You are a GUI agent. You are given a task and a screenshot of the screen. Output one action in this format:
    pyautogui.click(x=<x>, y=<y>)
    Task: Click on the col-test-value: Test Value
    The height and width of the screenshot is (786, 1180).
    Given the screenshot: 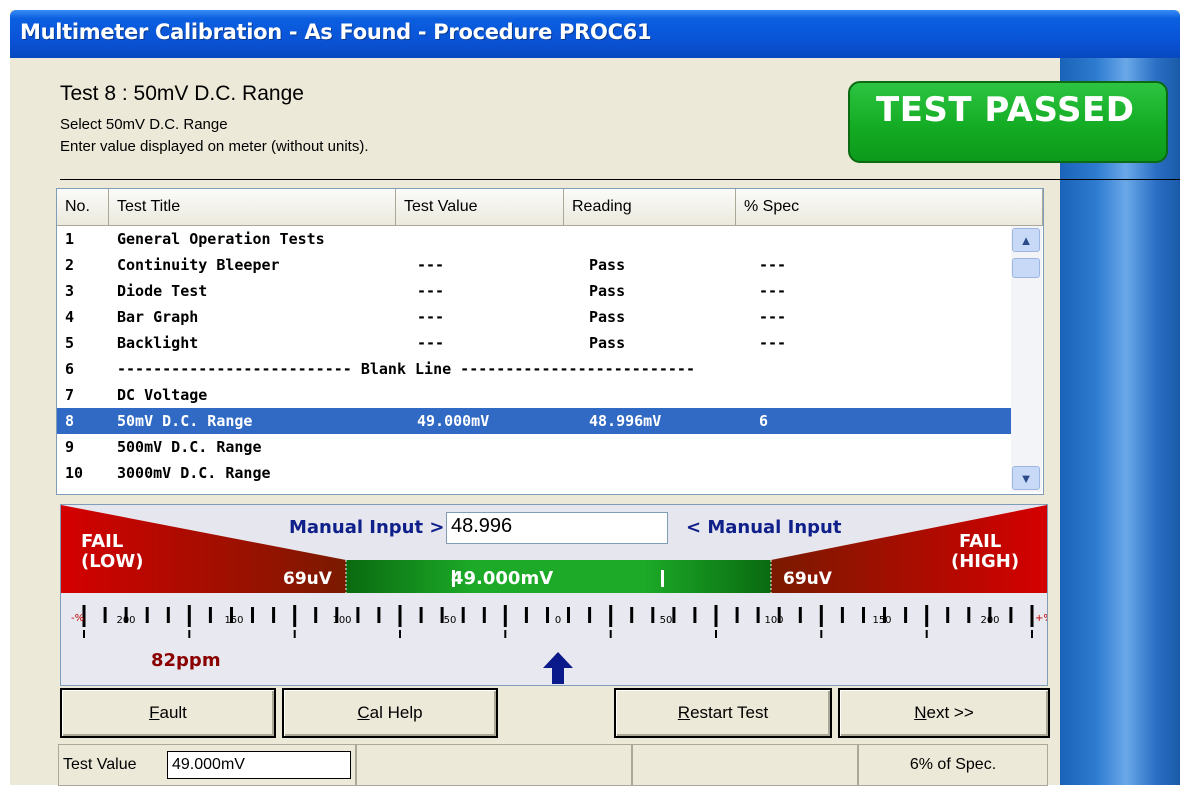 What is the action you would take?
    pyautogui.click(x=480, y=207)
    